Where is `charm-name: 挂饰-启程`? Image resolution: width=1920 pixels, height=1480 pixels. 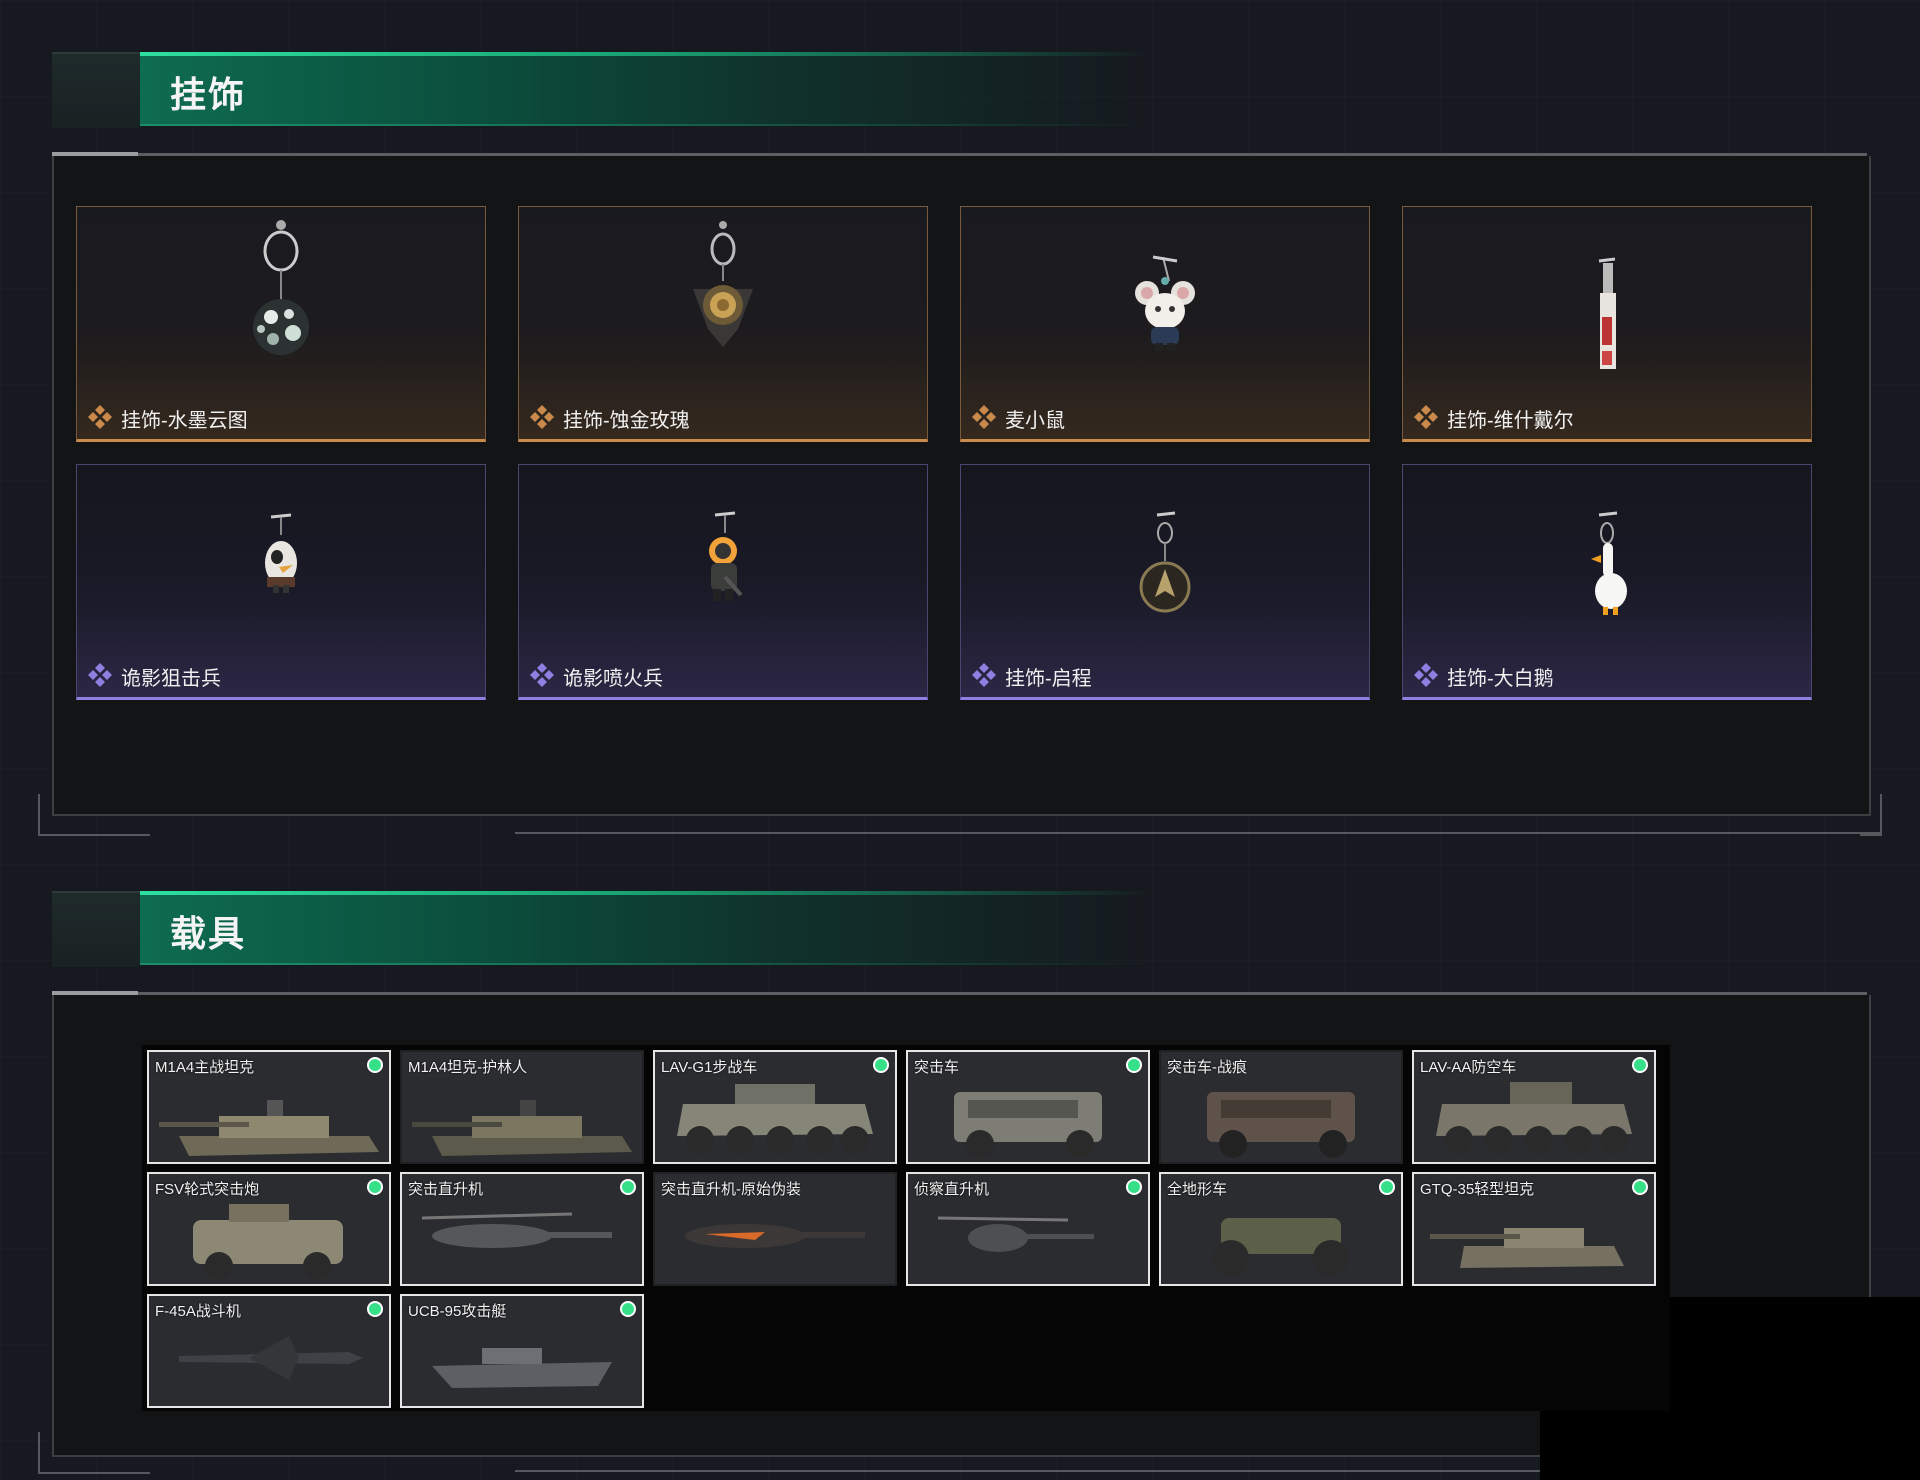 charm-name: 挂饰-启程 is located at coordinates (1048, 679).